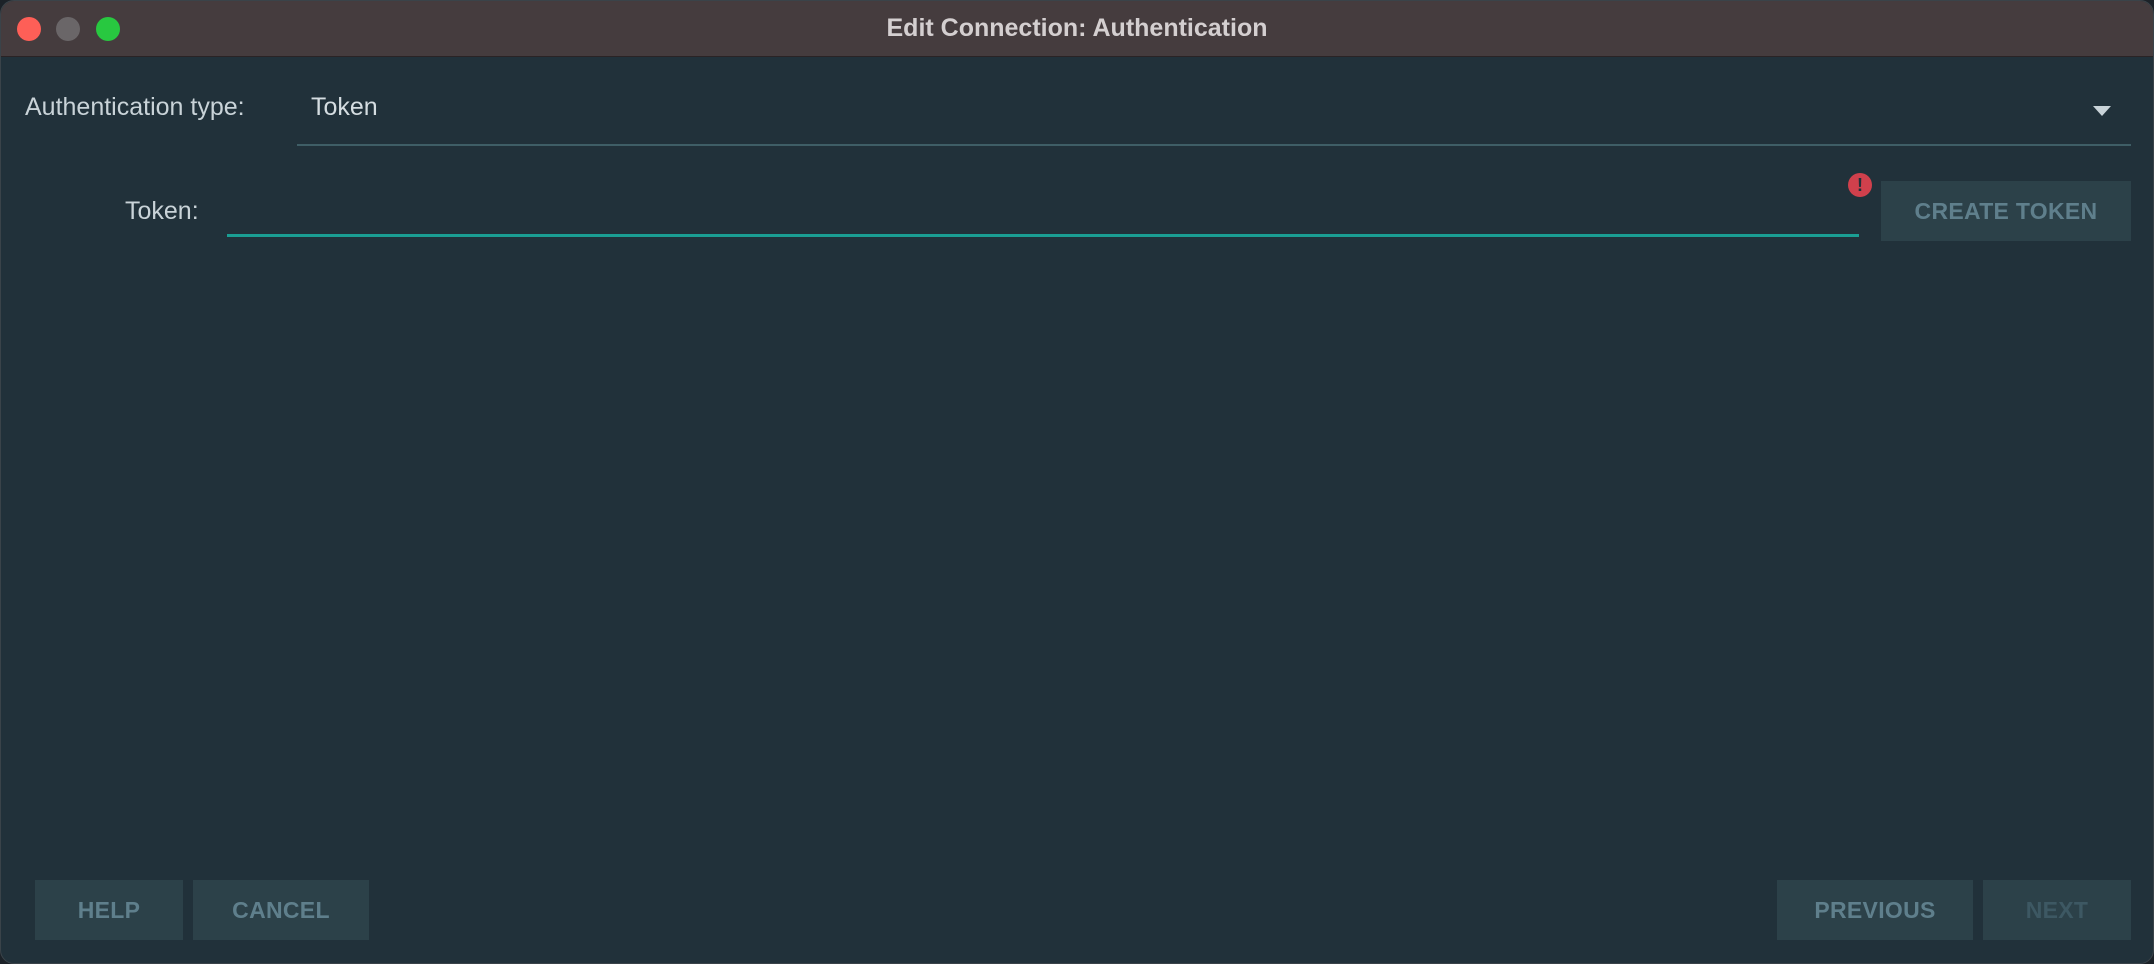 This screenshot has height=964, width=2154. I want to click on auth-type-select: Token, so click(1214, 114).